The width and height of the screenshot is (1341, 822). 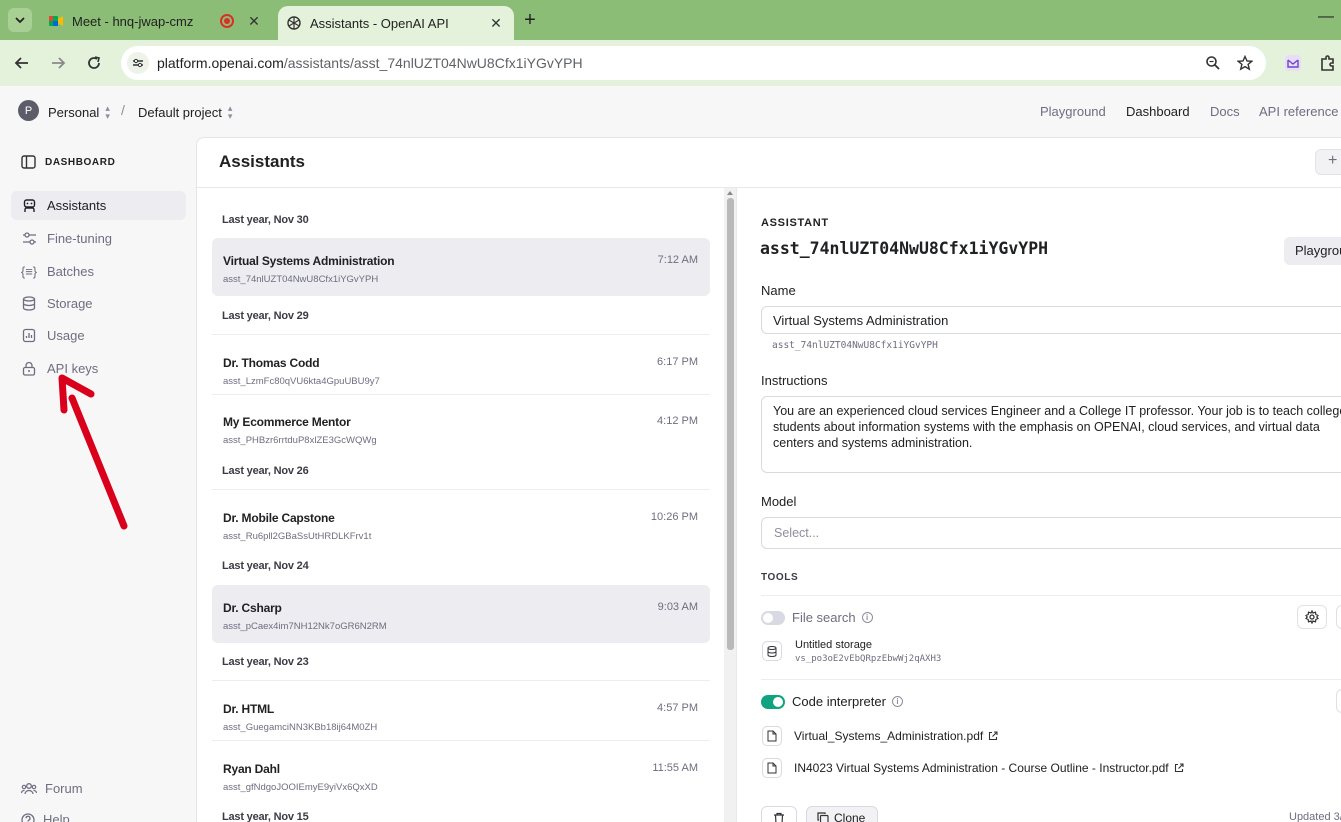 I want to click on clone-label: Clone, so click(x=850, y=816).